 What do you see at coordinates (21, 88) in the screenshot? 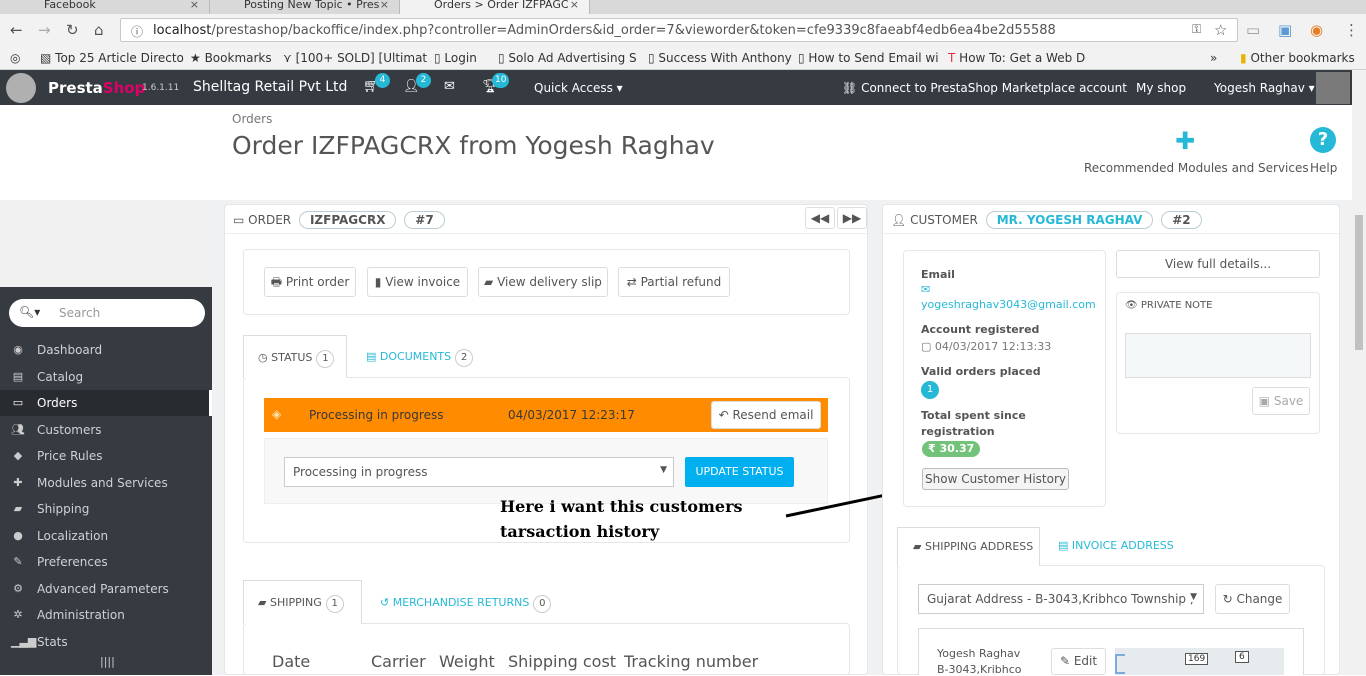
I see `prestashop-logo` at bounding box center [21, 88].